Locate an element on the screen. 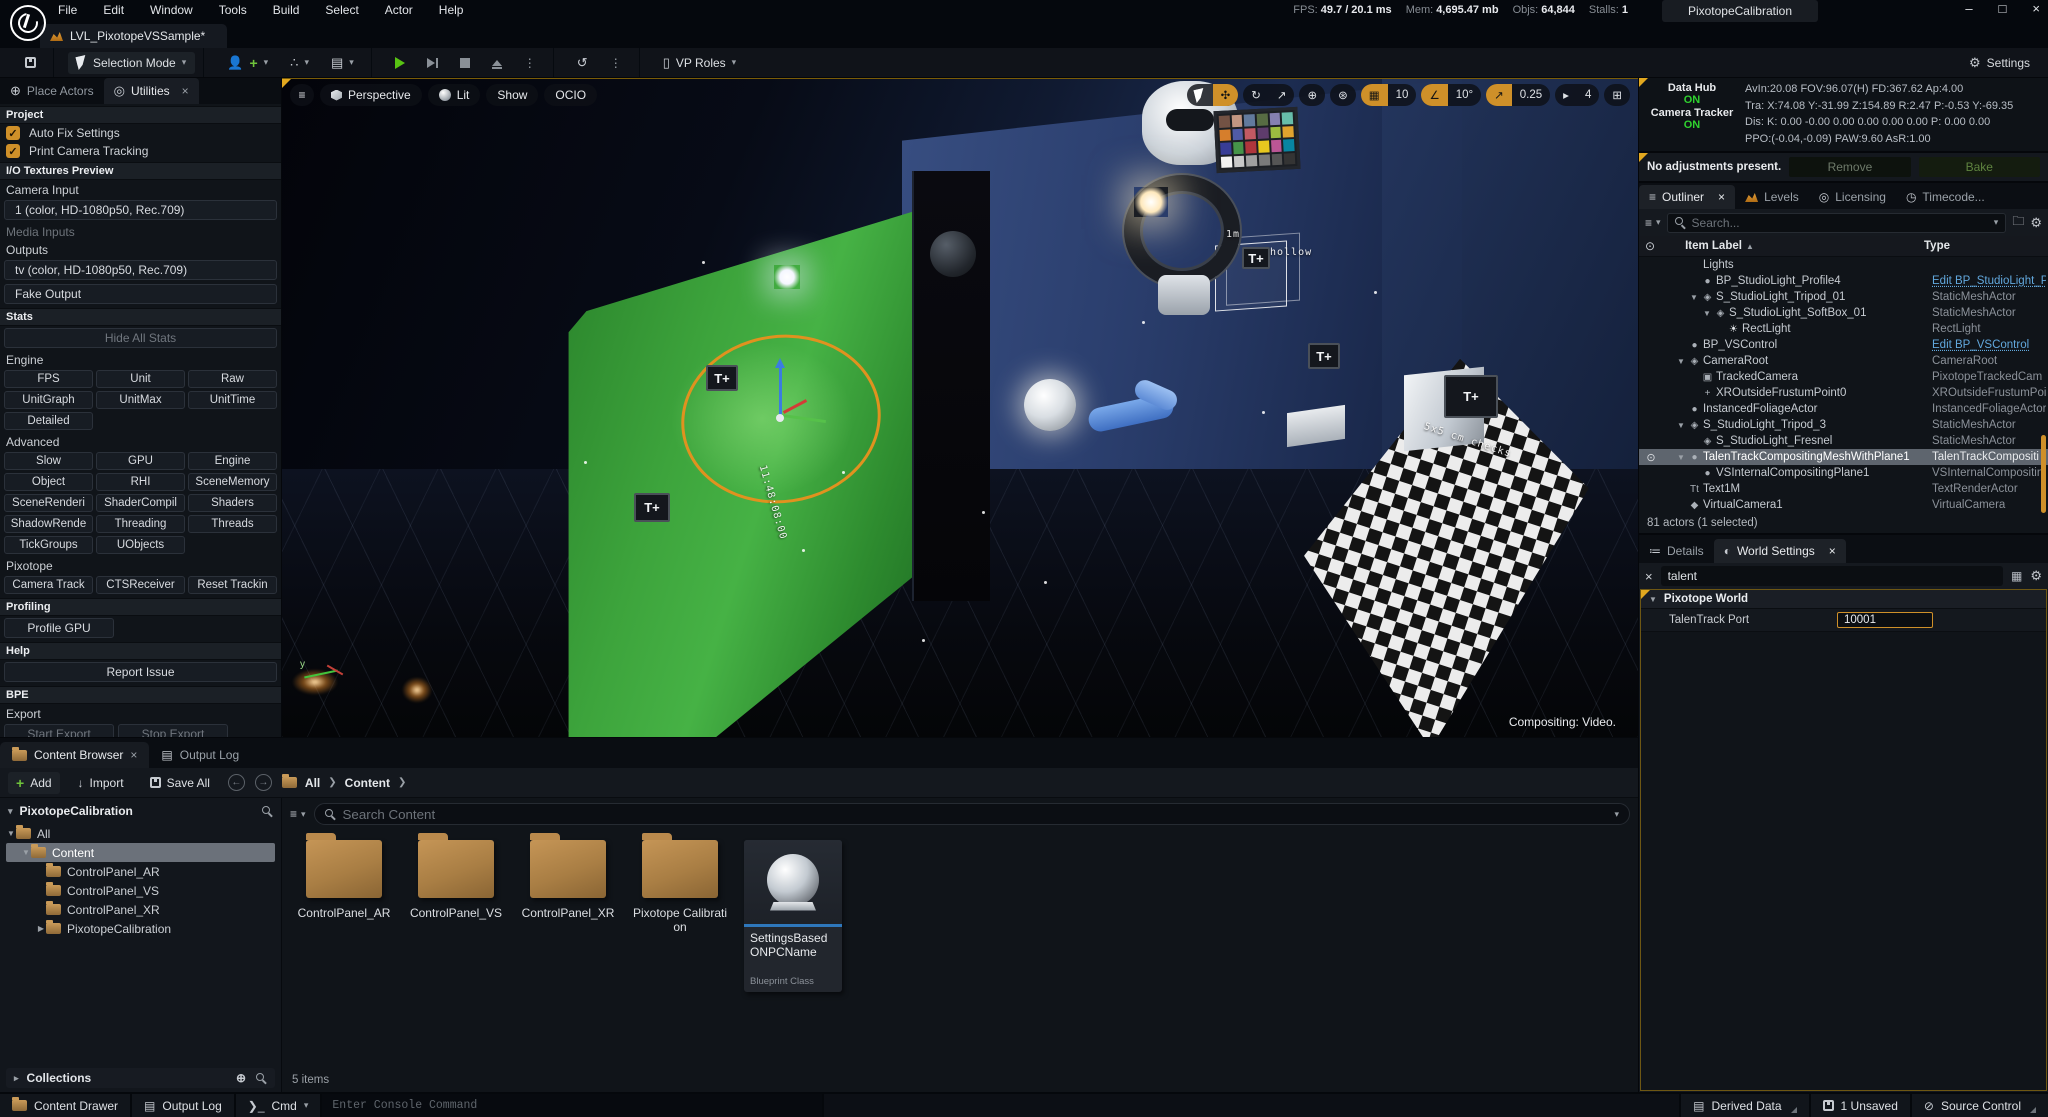  outliner-row: ● BP_VSControl Edit BP_VSControl is located at coordinates (1843, 345).